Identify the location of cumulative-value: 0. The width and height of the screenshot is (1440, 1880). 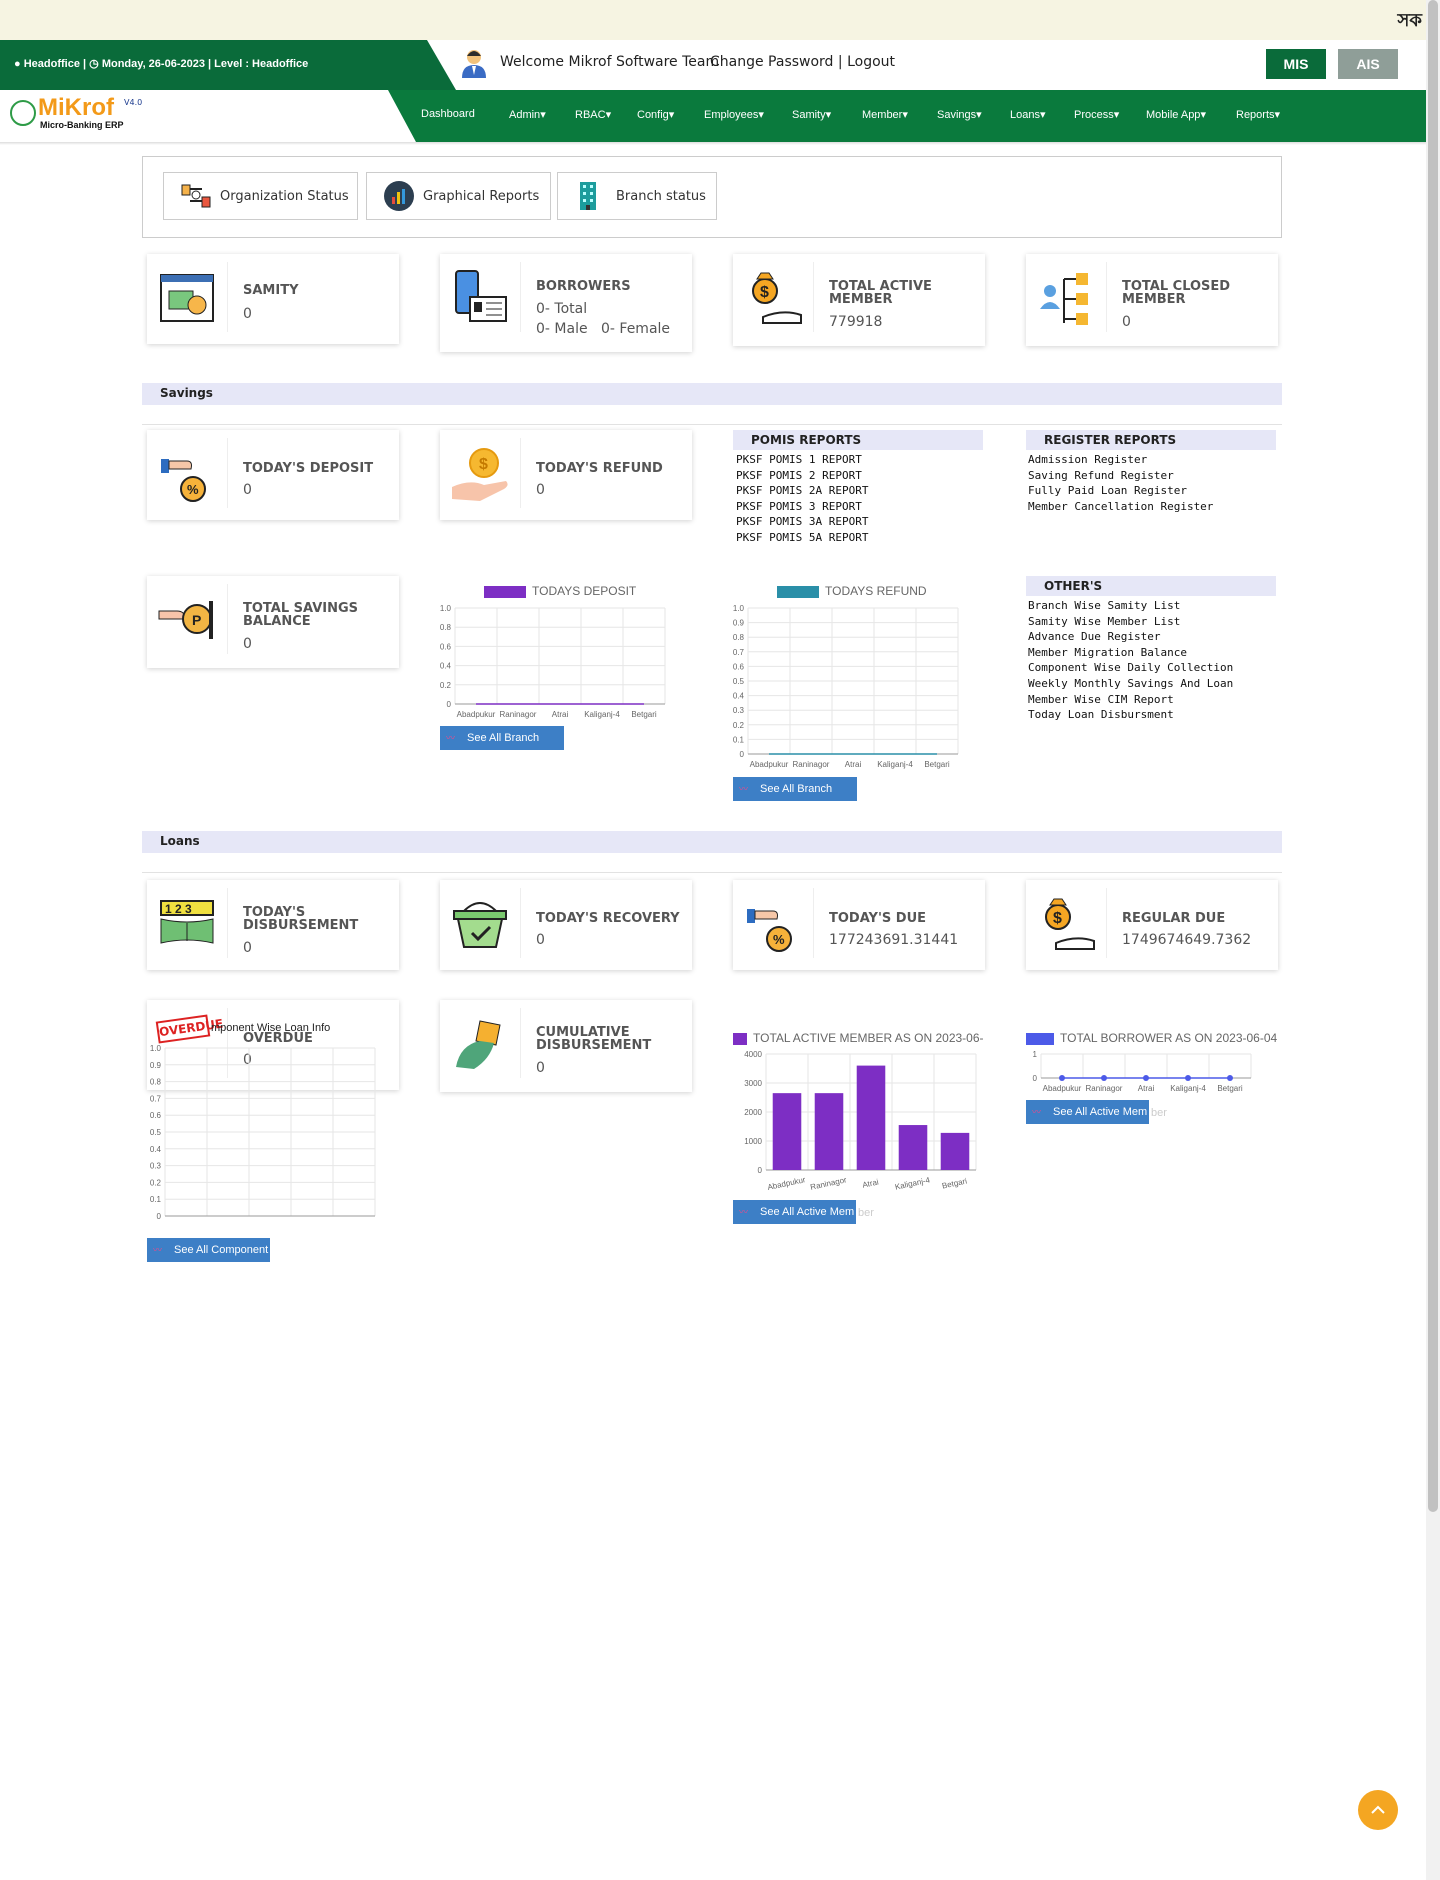
(540, 1068).